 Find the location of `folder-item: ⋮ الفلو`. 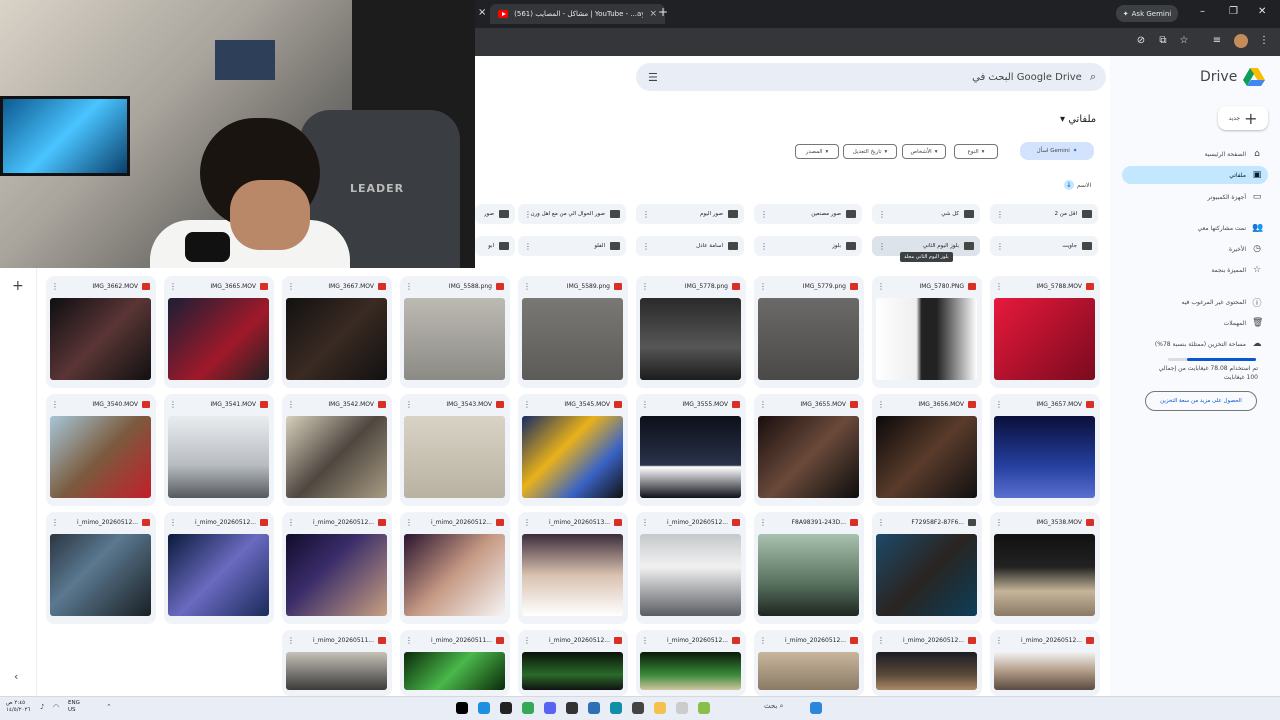

folder-item: ⋮ الفلو is located at coordinates (572, 246).